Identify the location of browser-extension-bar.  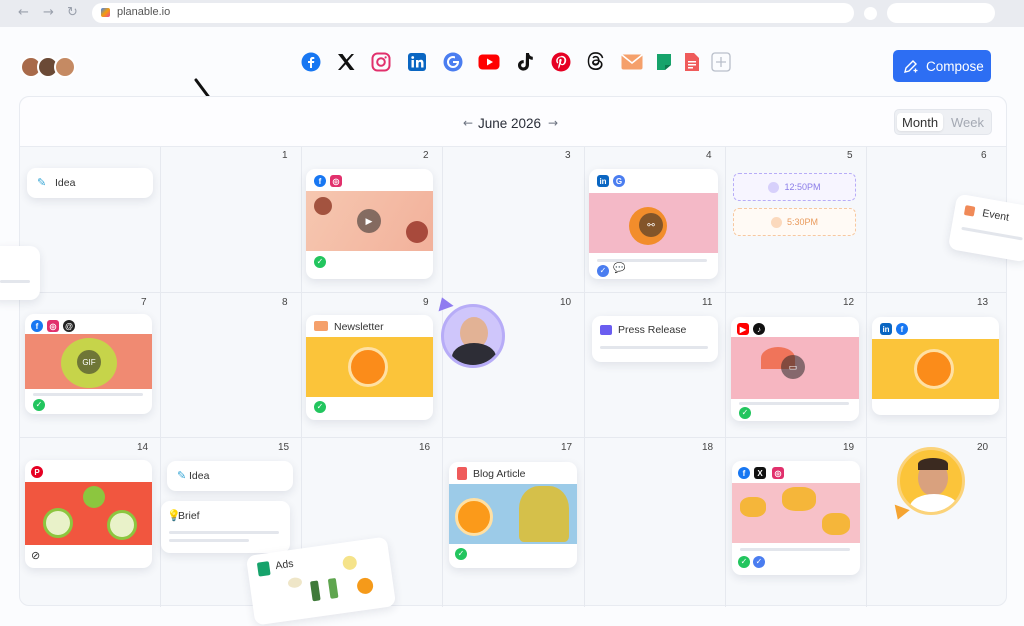
(941, 13).